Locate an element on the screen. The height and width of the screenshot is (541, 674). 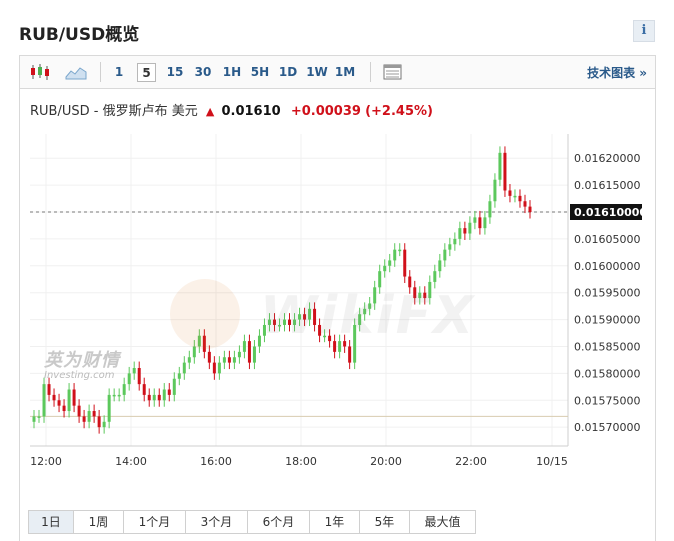
range-tab-max: 最大值 is located at coordinates (442, 522).